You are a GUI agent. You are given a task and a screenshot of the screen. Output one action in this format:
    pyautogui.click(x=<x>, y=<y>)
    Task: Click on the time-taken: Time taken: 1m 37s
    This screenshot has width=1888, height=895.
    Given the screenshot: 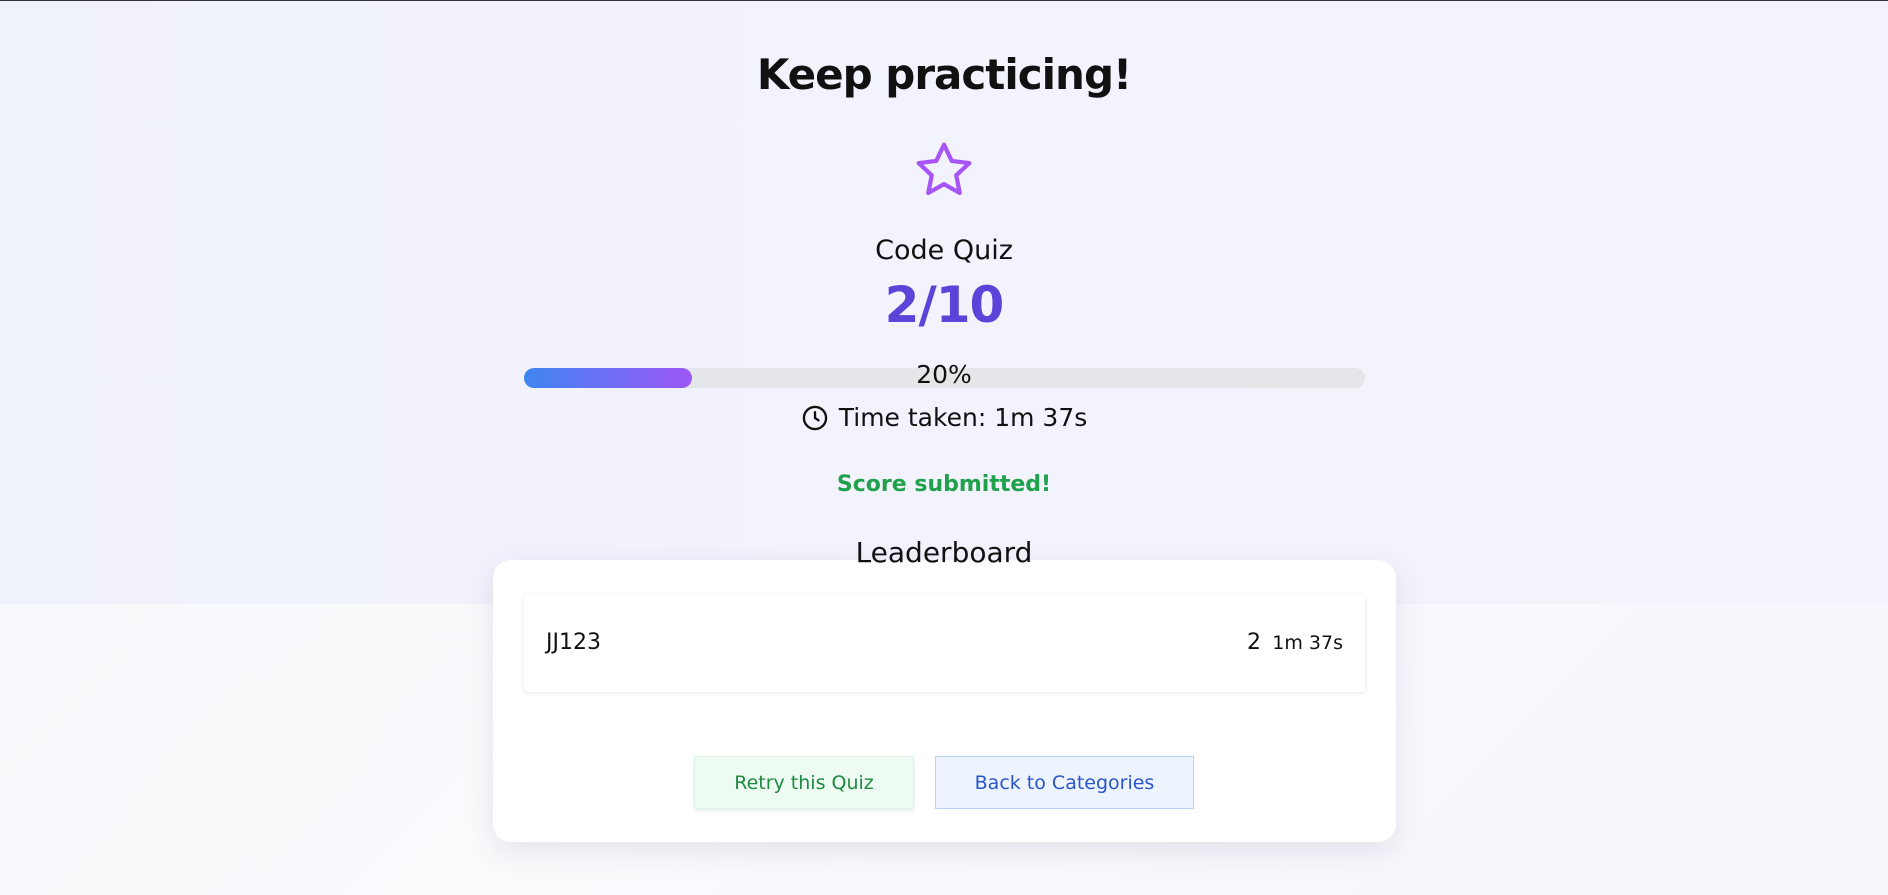 What is the action you would take?
    pyautogui.click(x=944, y=417)
    